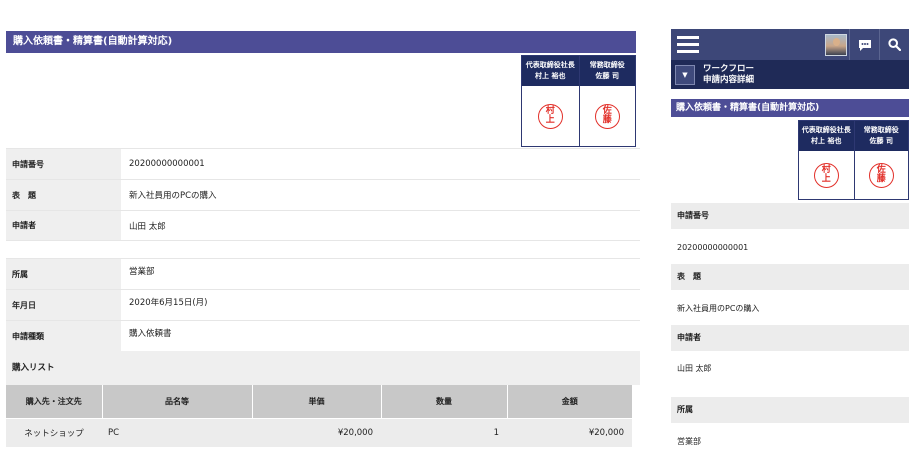  What do you see at coordinates (790, 277) in the screenshot?
I see `mobile-label-subject: 表 題` at bounding box center [790, 277].